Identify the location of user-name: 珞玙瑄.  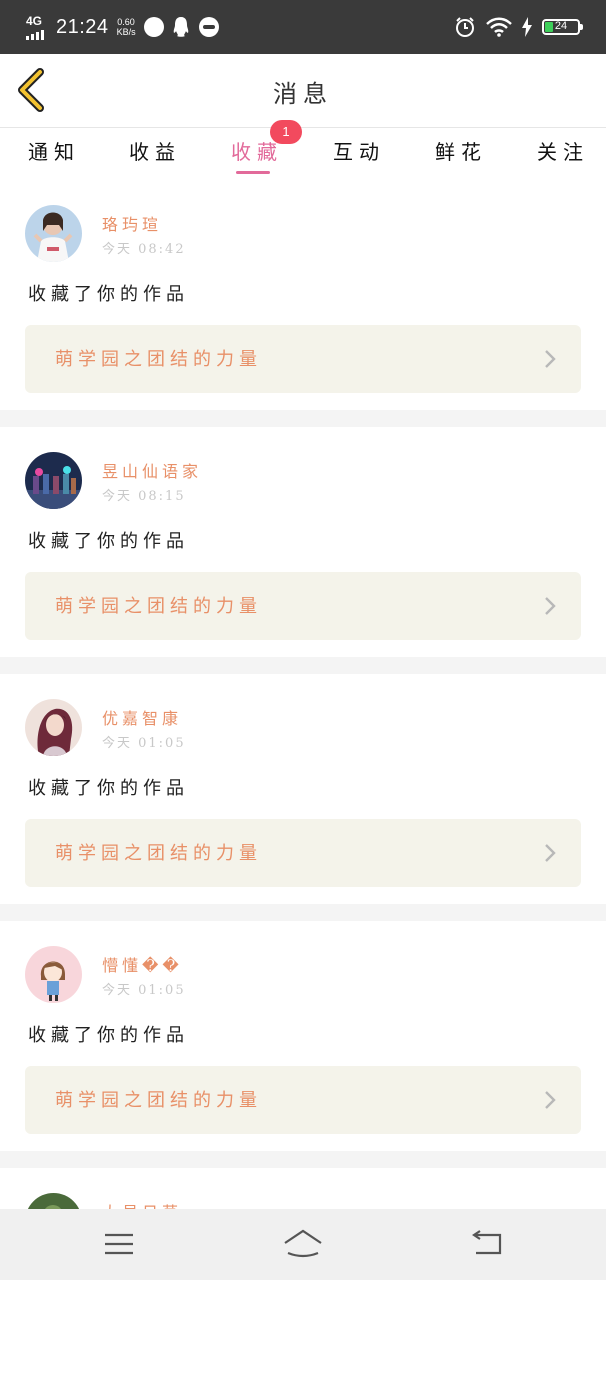
(132, 223).